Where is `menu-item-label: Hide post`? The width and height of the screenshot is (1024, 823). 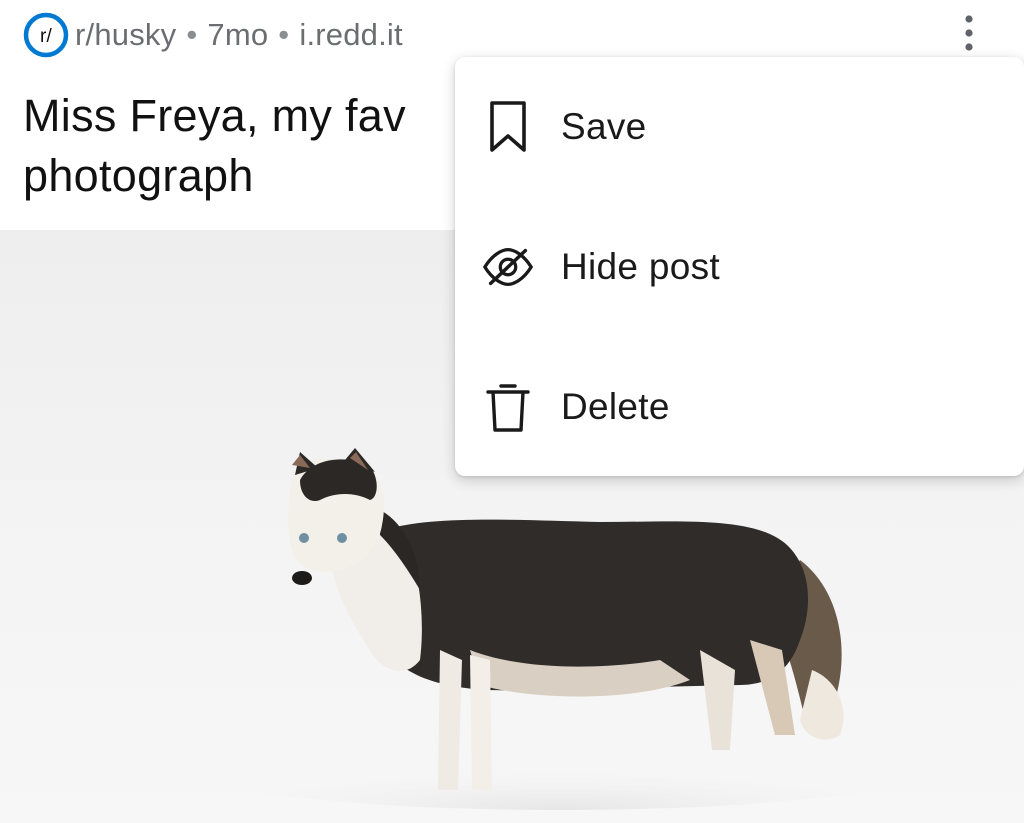
menu-item-label: Hide post is located at coordinates (641, 266).